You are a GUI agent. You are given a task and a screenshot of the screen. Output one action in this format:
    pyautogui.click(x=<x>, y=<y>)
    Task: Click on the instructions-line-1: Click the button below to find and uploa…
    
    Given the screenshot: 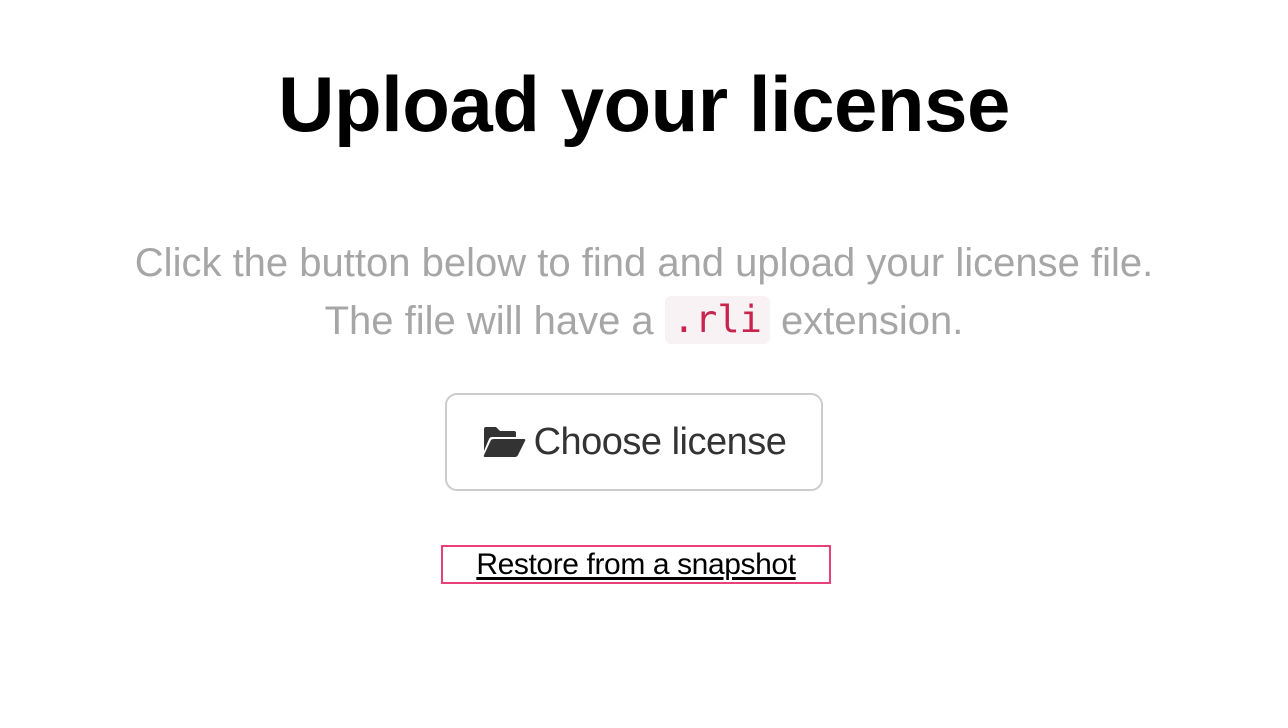 What is the action you would take?
    pyautogui.click(x=644, y=263)
    